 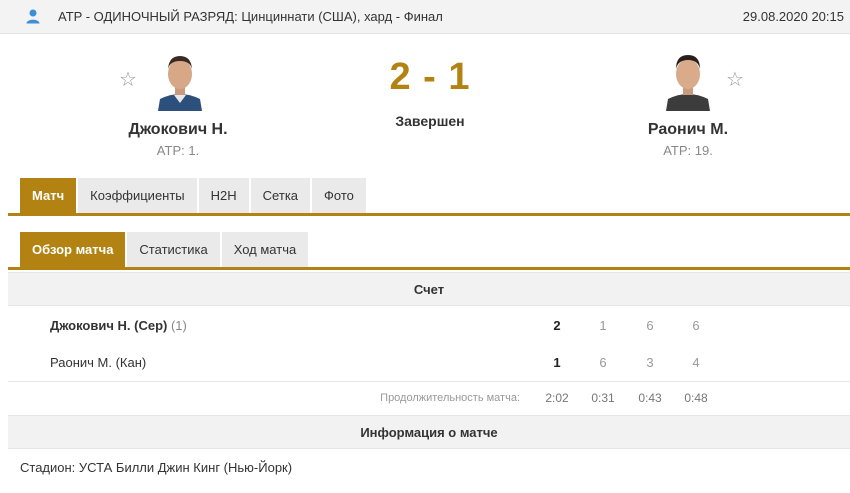 What do you see at coordinates (557, 325) in the screenshot?
I see `home-total-score: 2` at bounding box center [557, 325].